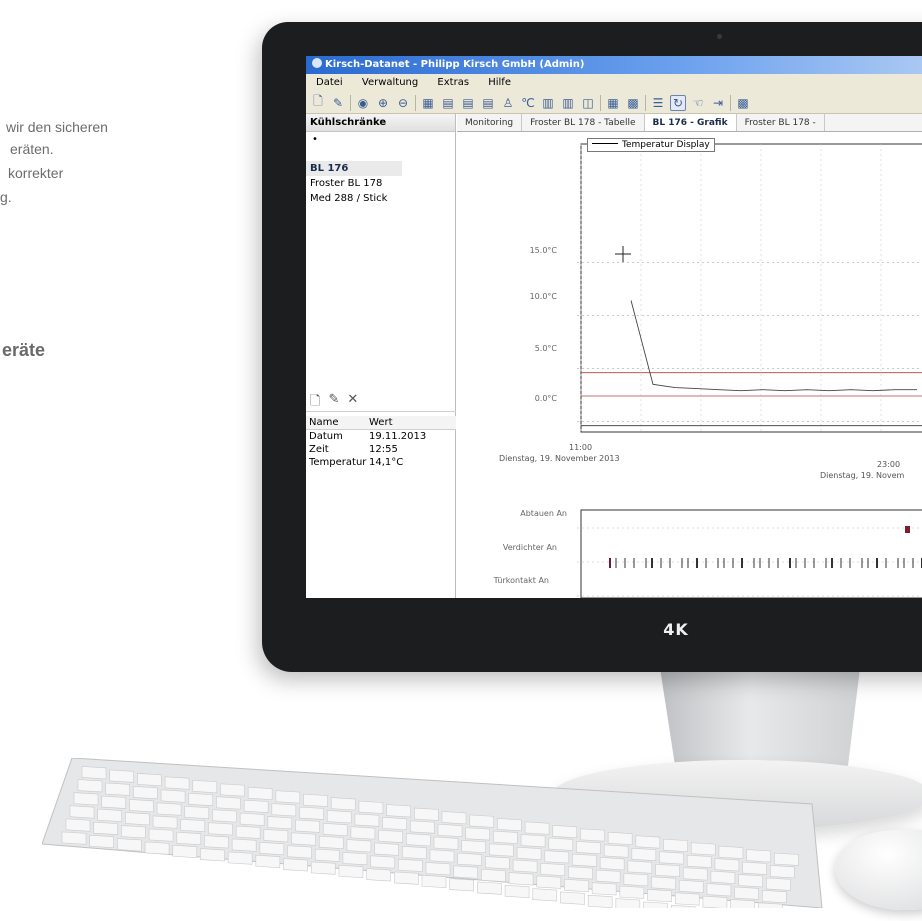 This screenshot has width=922, height=921. I want to click on camera-dot, so click(719, 36).